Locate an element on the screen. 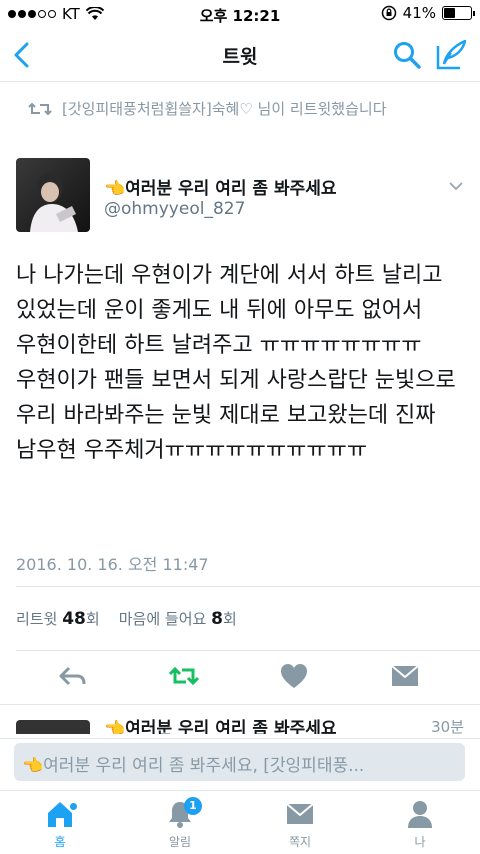 The height and width of the screenshot is (854, 480). status-bar: KT 오후 12:21 41% is located at coordinates (240, 14).